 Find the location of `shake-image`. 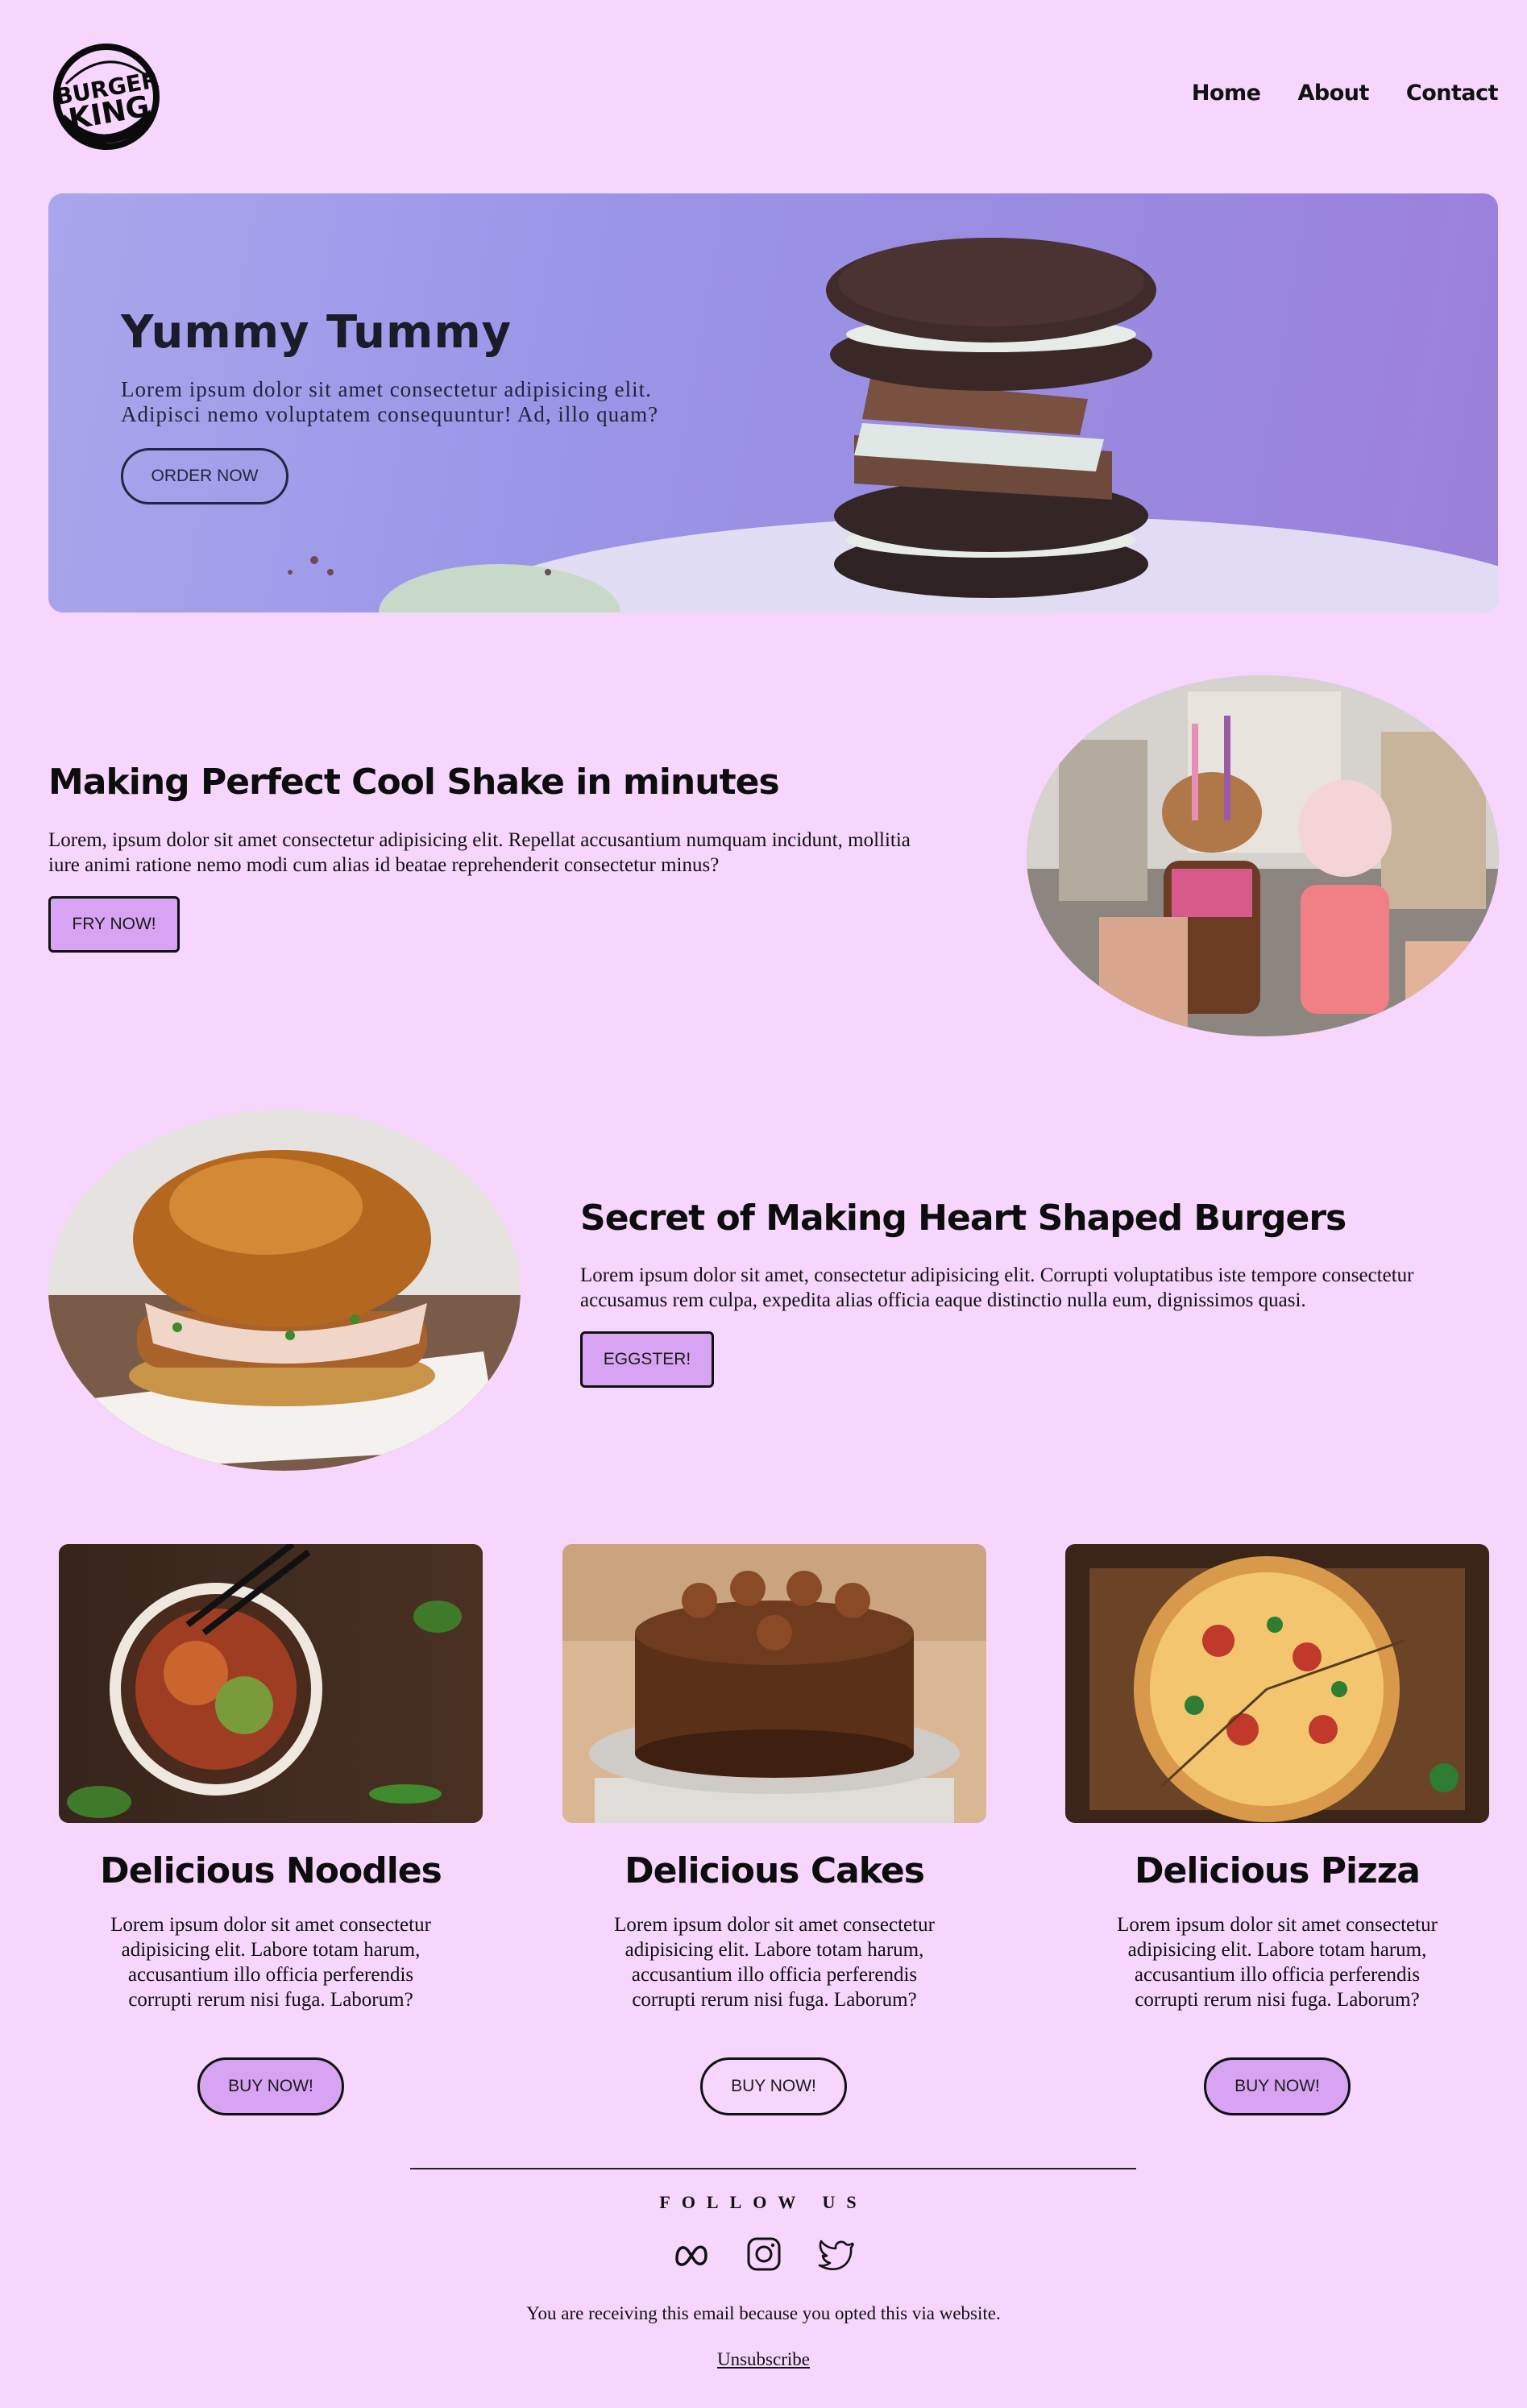

shake-image is located at coordinates (1263, 856).